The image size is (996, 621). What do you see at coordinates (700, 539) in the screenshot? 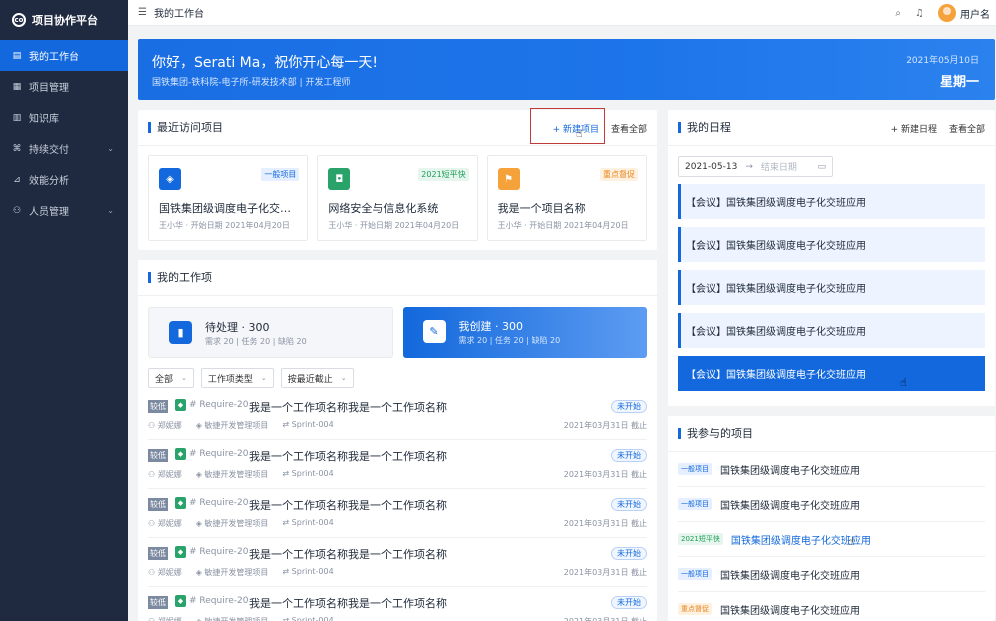
I see `project-tag: 2021短平快` at bounding box center [700, 539].